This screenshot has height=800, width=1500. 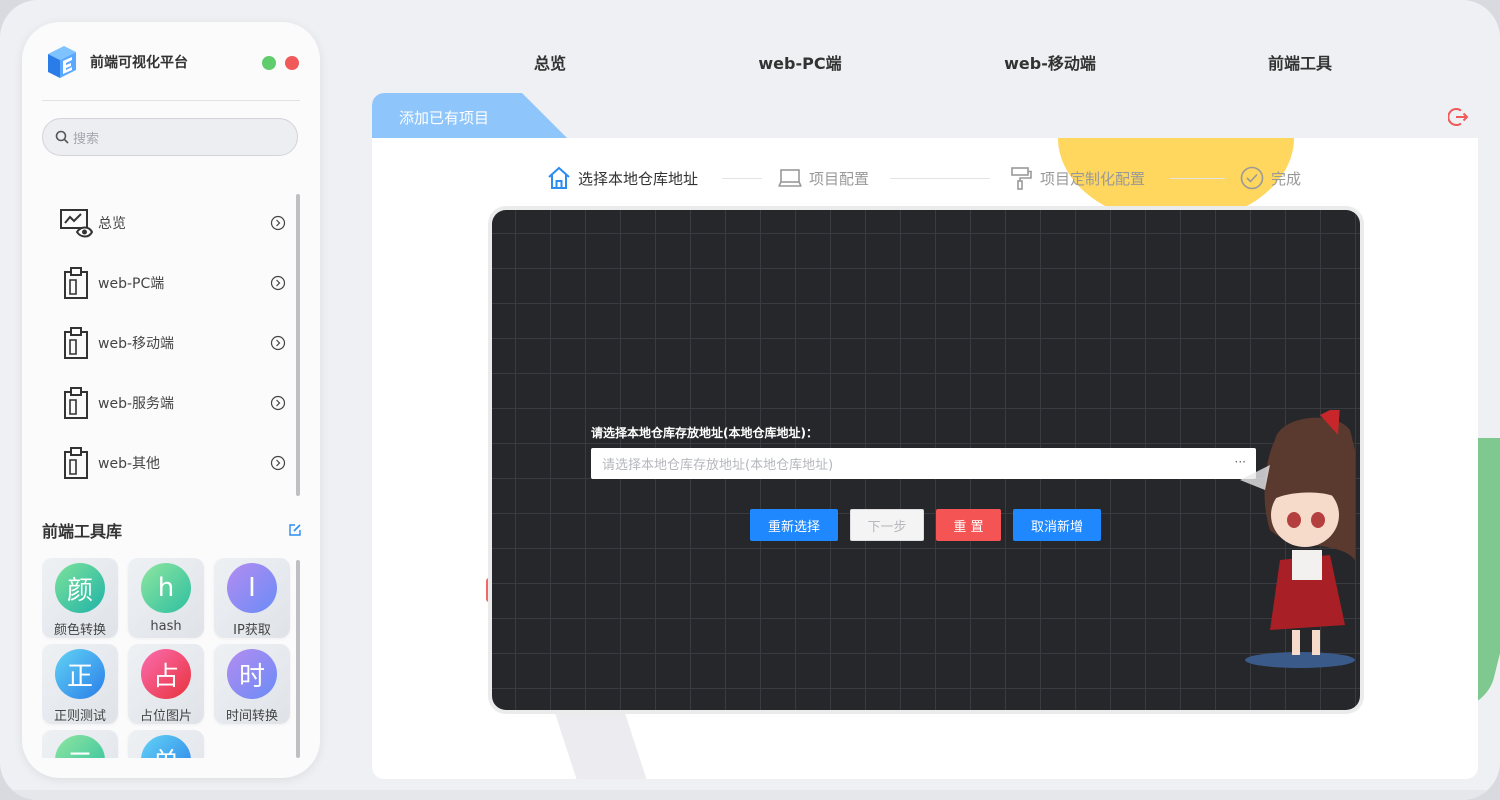 What do you see at coordinates (166, 674) in the screenshot?
I see `tool-badge: 占` at bounding box center [166, 674].